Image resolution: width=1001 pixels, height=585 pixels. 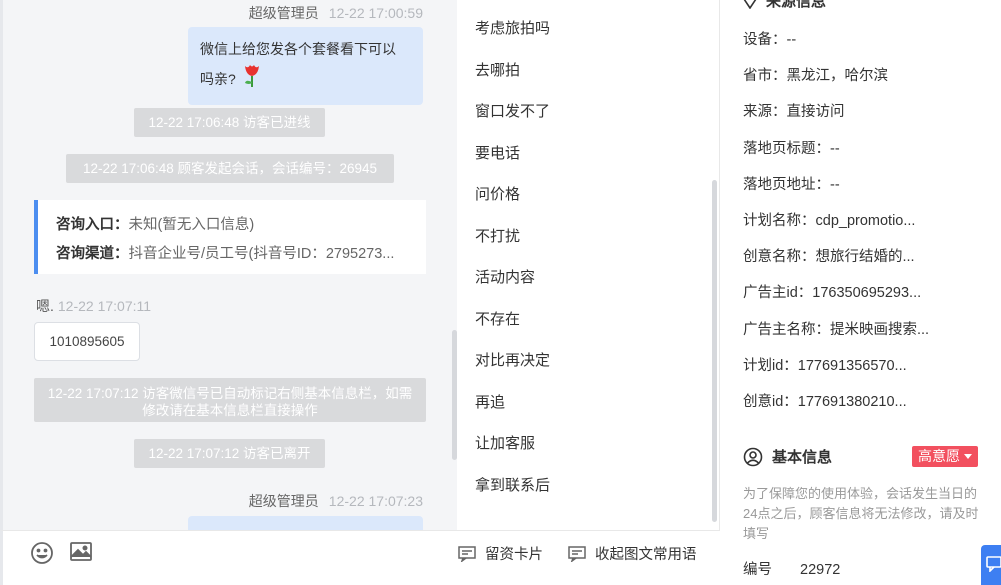 I want to click on customer-id-label: 编号, so click(x=757, y=570).